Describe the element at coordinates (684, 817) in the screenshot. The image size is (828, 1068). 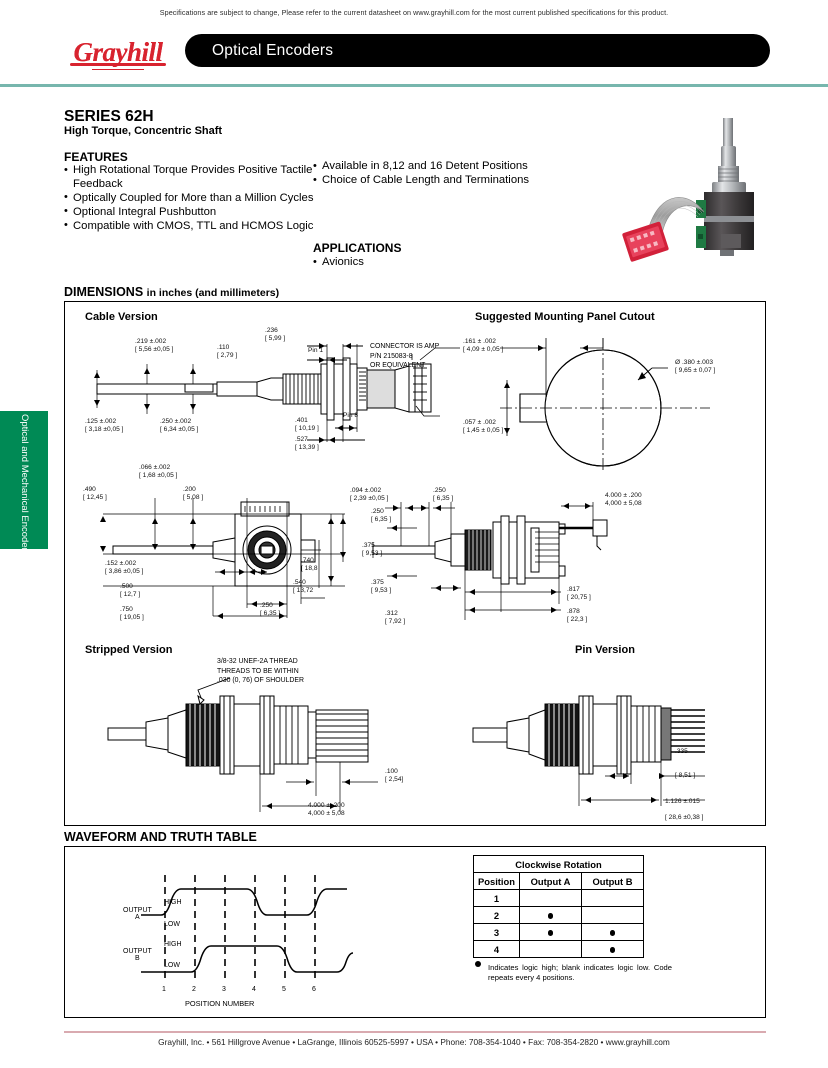
I see `dimension-label: [ 28,6 ±0,38 ]` at that location.